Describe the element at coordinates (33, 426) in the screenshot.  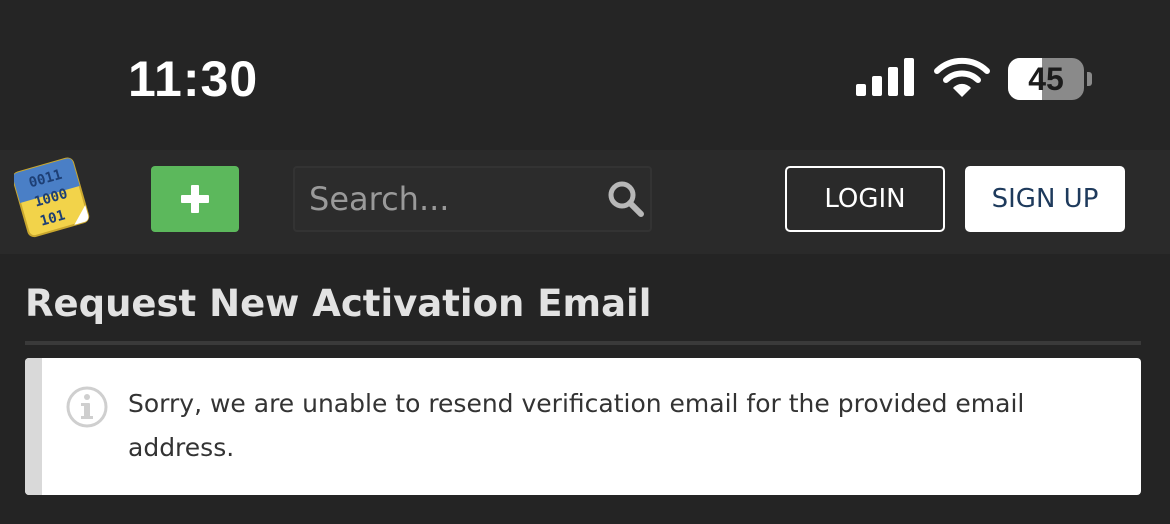
I see `alert-accent-bar` at that location.